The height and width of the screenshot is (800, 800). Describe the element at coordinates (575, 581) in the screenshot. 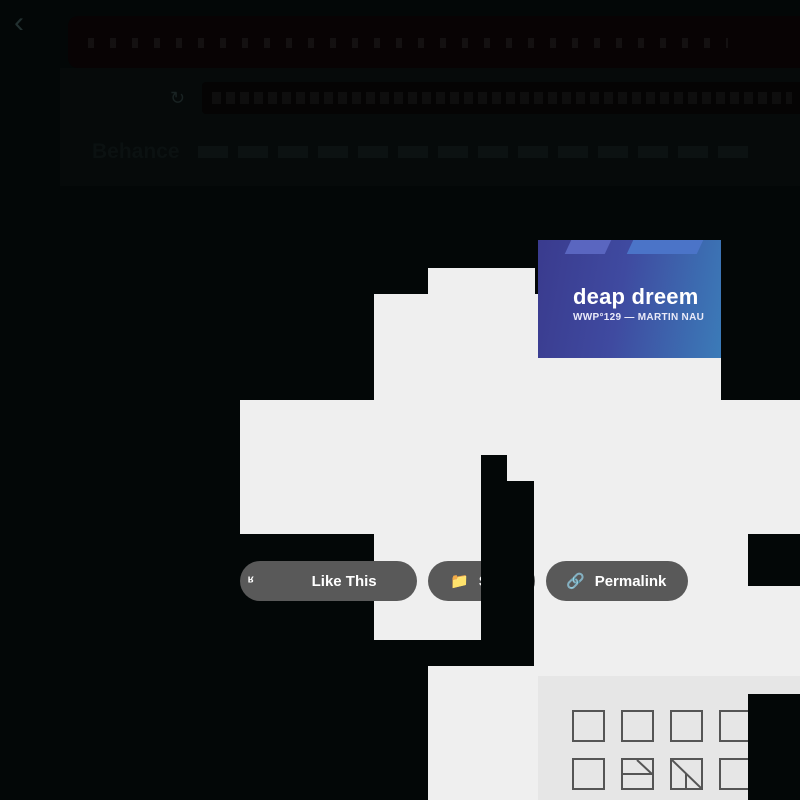

I see `link-icon: 🔗` at that location.